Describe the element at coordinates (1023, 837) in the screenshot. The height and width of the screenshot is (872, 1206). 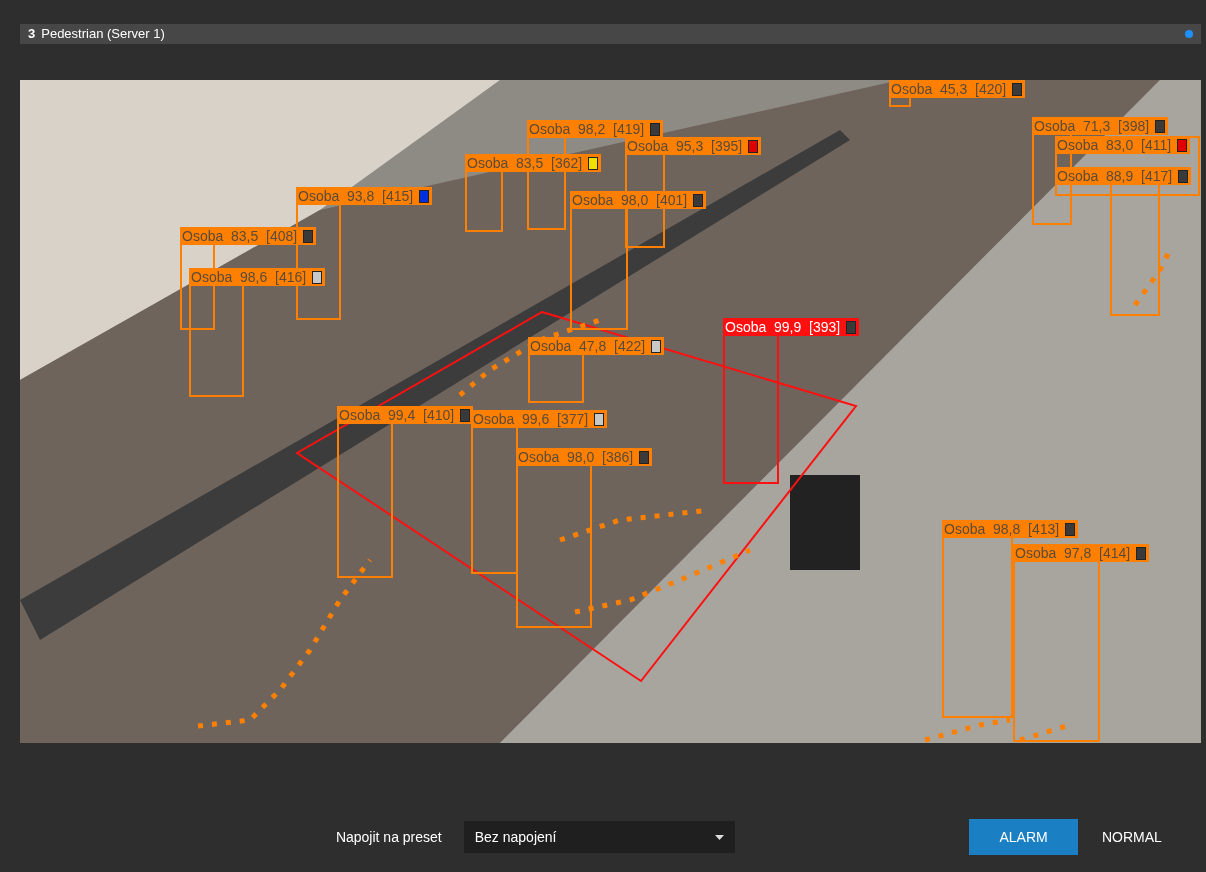
I see `mode-button: ALARM` at that location.